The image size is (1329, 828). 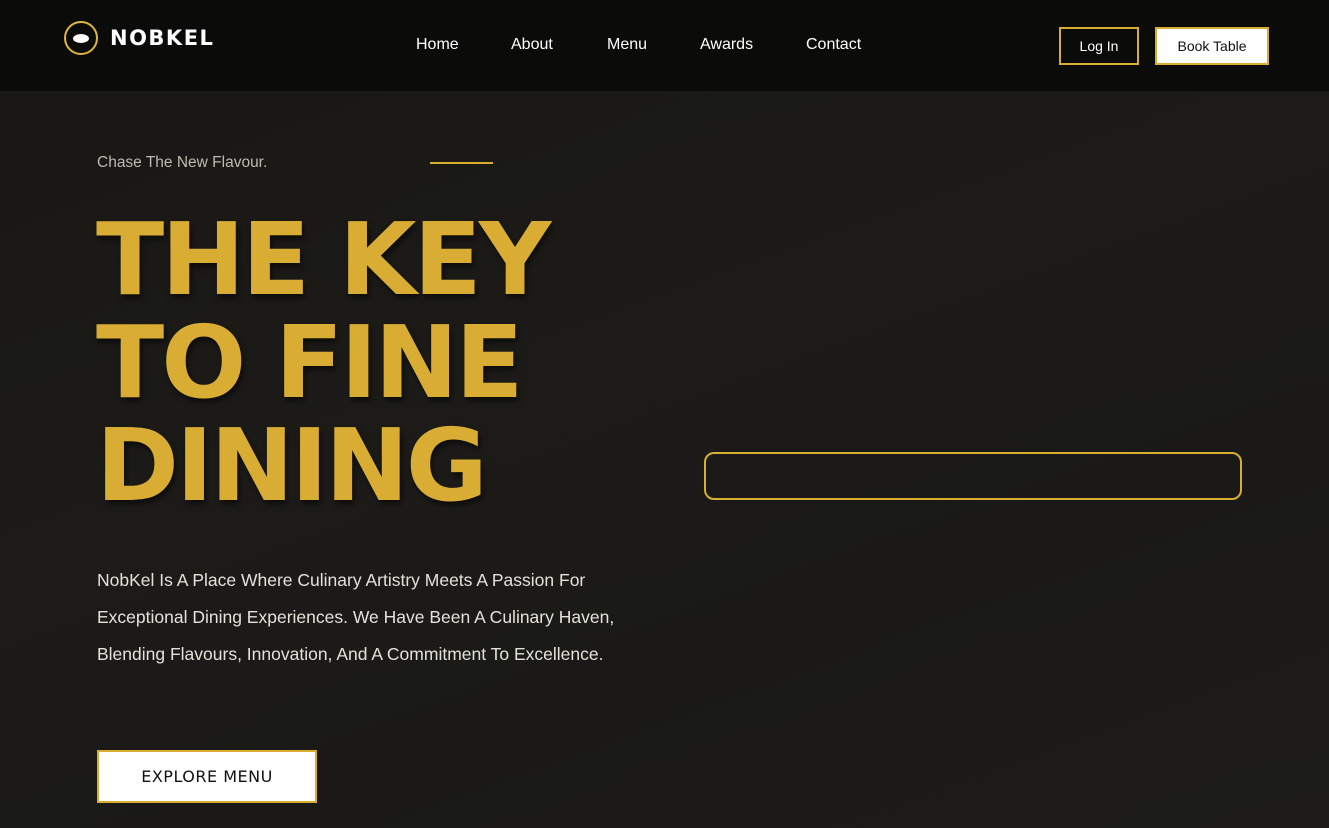 What do you see at coordinates (162, 38) in the screenshot?
I see `brand-name: NOBKEL` at bounding box center [162, 38].